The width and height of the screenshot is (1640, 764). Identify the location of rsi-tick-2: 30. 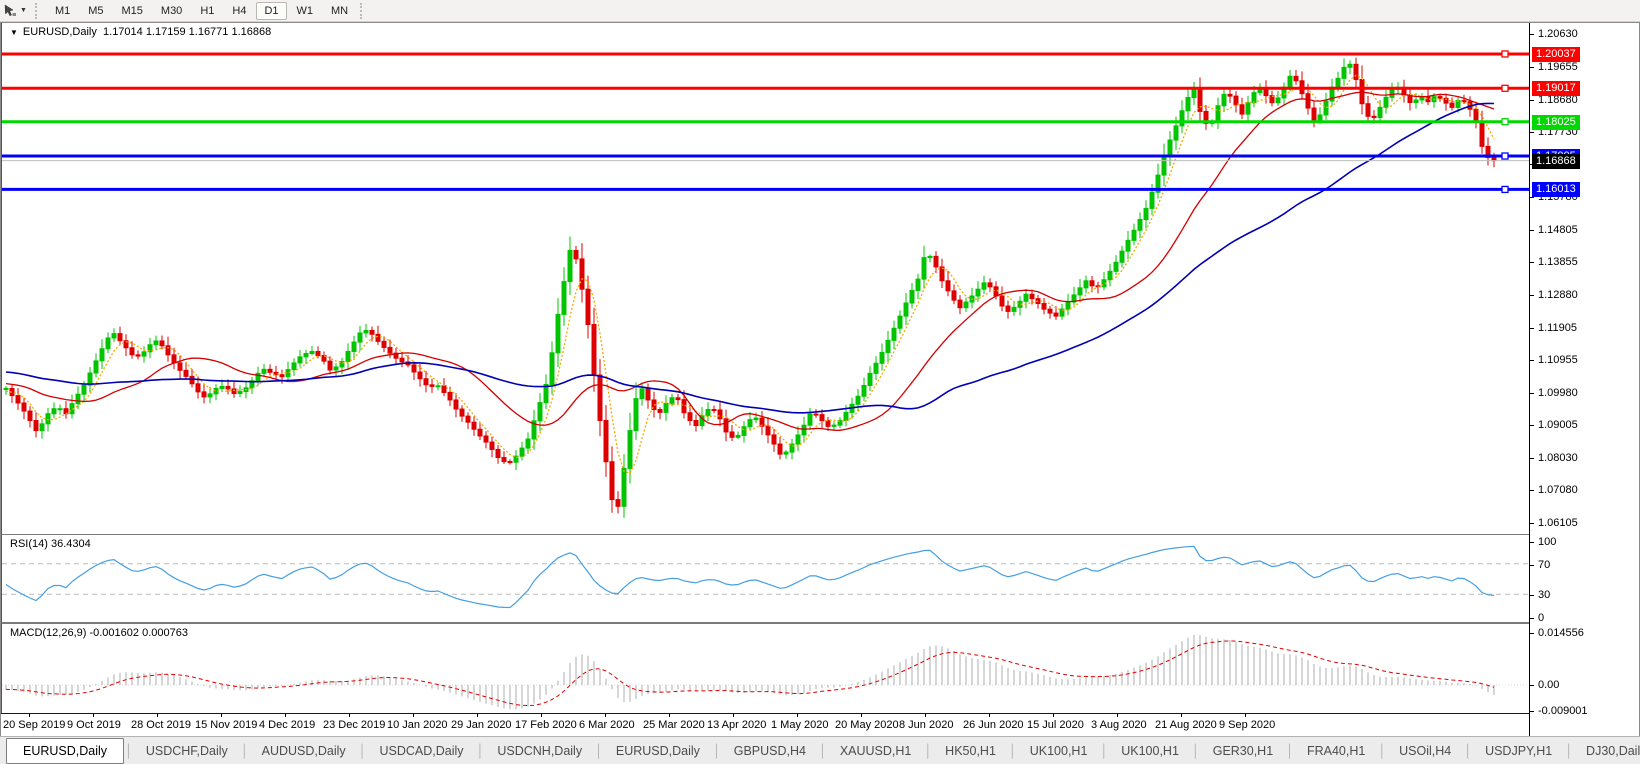
(1544, 595).